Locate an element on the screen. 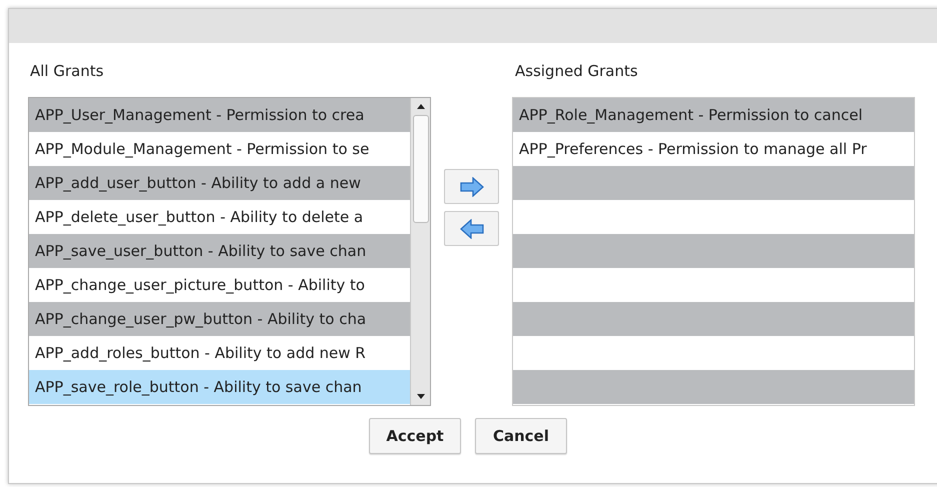 The width and height of the screenshot is (937, 487). cancel-button: Cancel is located at coordinates (521, 436).